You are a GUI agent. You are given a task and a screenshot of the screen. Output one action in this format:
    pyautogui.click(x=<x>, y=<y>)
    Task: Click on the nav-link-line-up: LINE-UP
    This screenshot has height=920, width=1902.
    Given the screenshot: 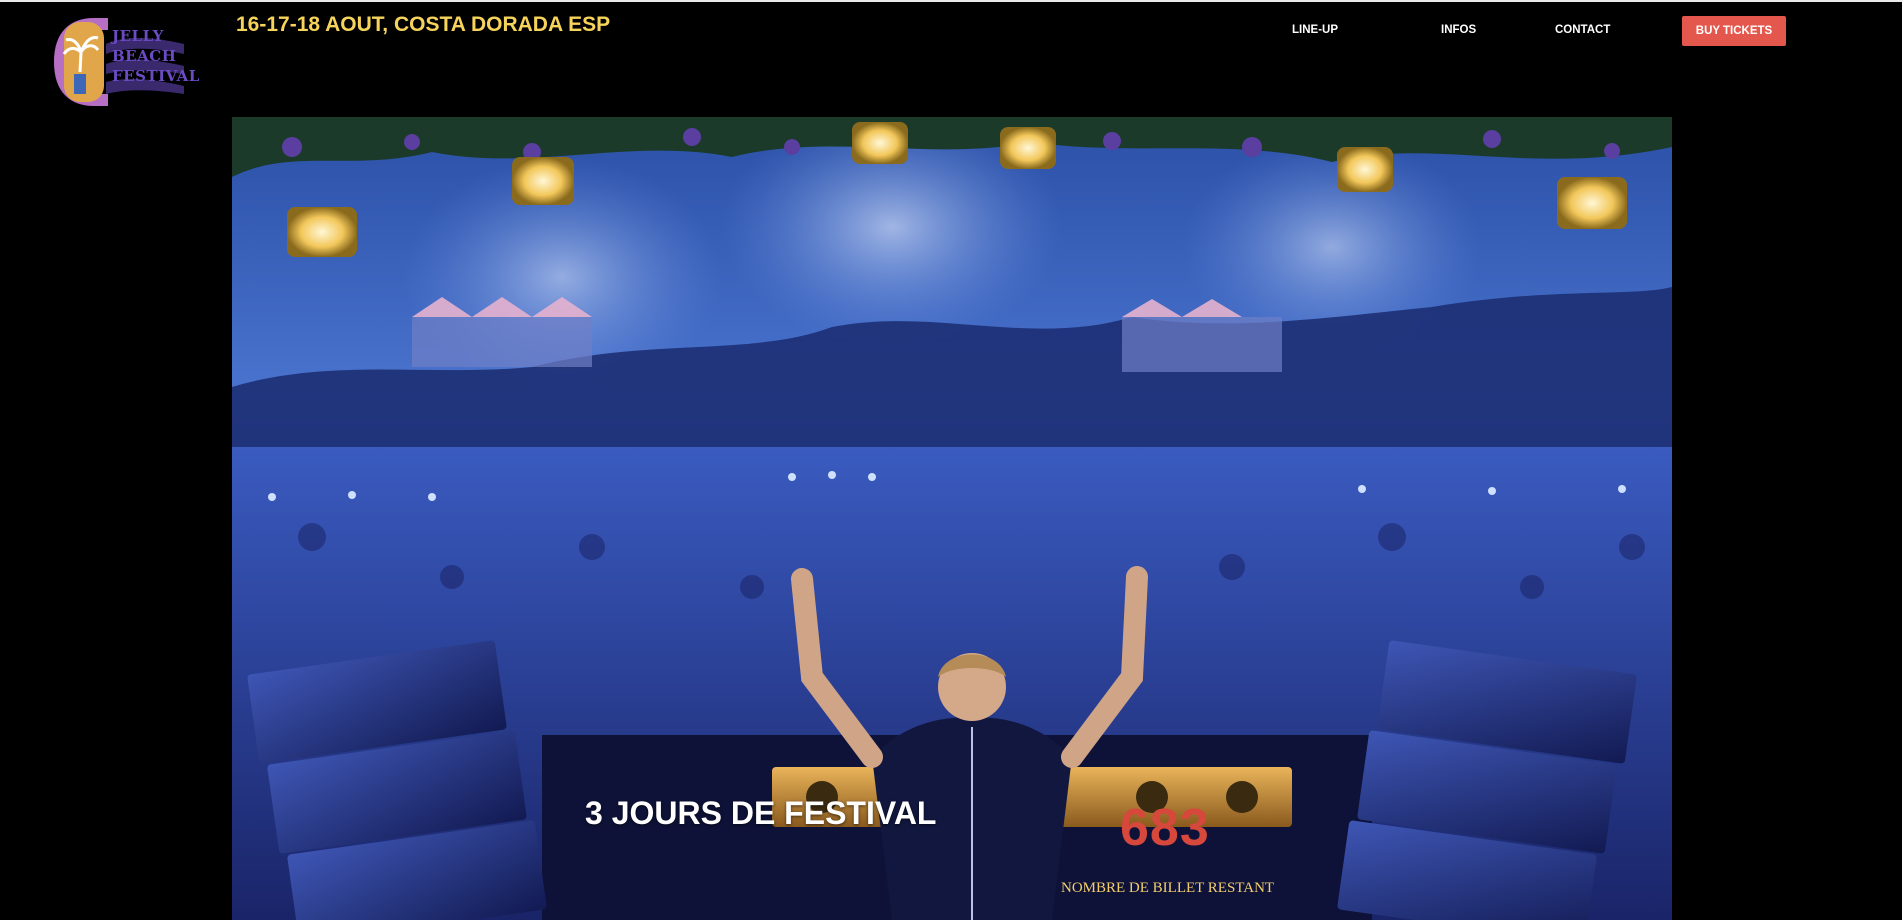 What is the action you would take?
    pyautogui.click(x=1315, y=30)
    